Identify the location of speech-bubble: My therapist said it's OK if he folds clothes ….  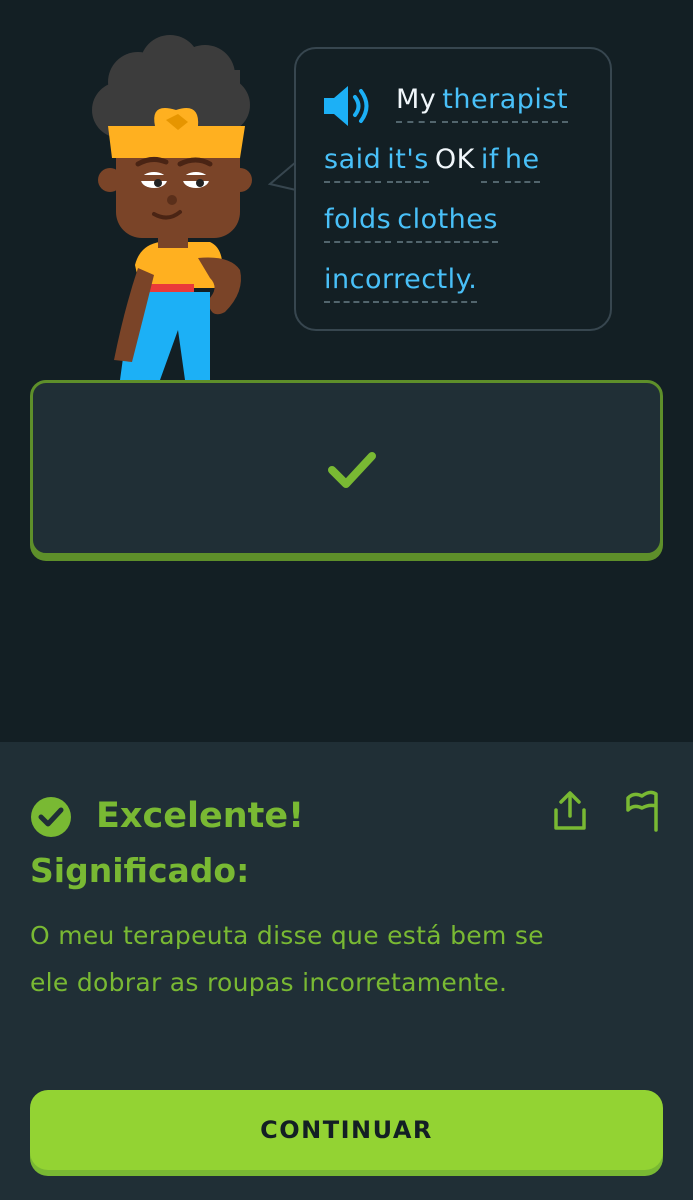
(453, 189).